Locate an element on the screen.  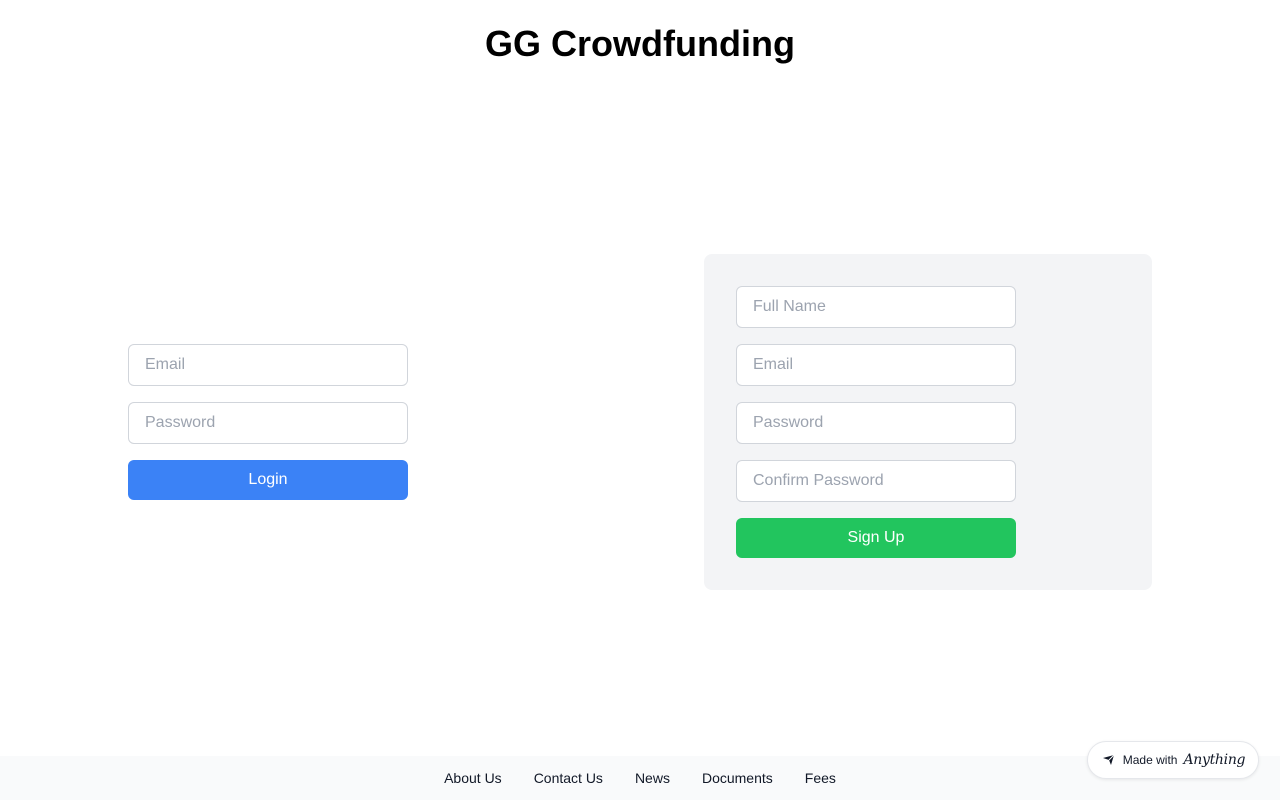
badge-prefix: Made with is located at coordinates (1150, 760).